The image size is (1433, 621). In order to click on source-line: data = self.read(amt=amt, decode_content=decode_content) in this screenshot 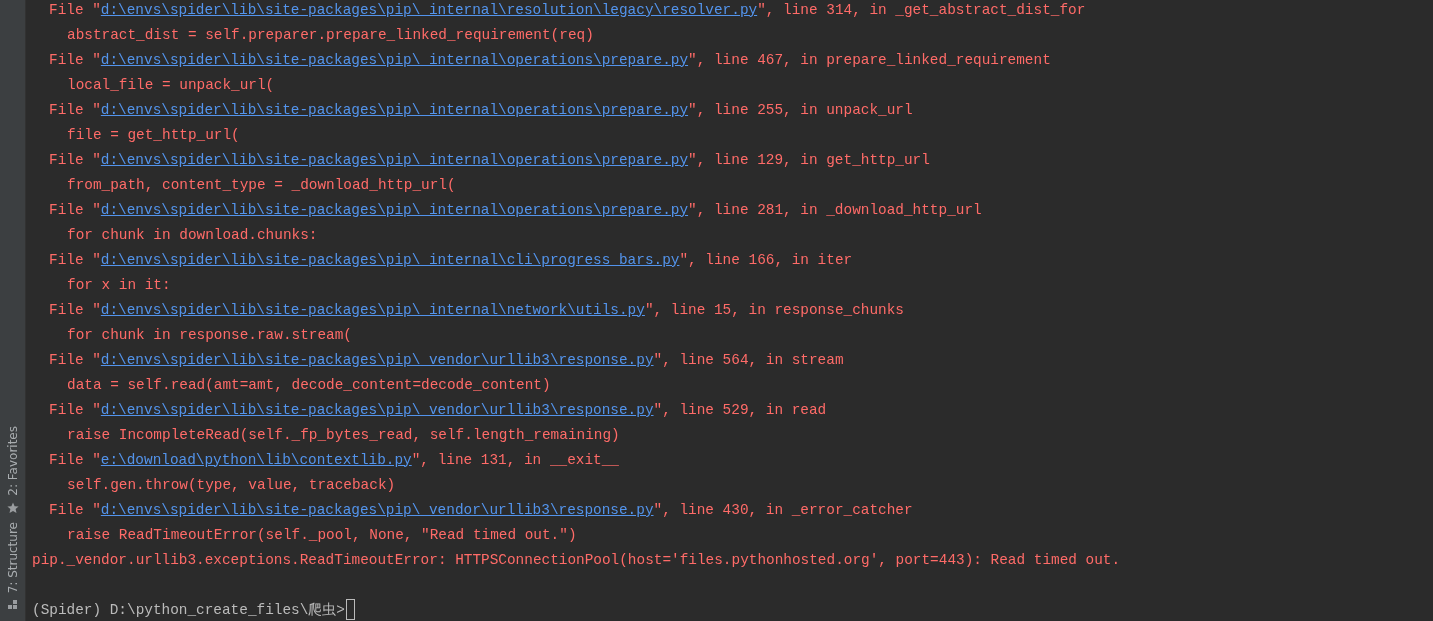, I will do `click(309, 385)`.